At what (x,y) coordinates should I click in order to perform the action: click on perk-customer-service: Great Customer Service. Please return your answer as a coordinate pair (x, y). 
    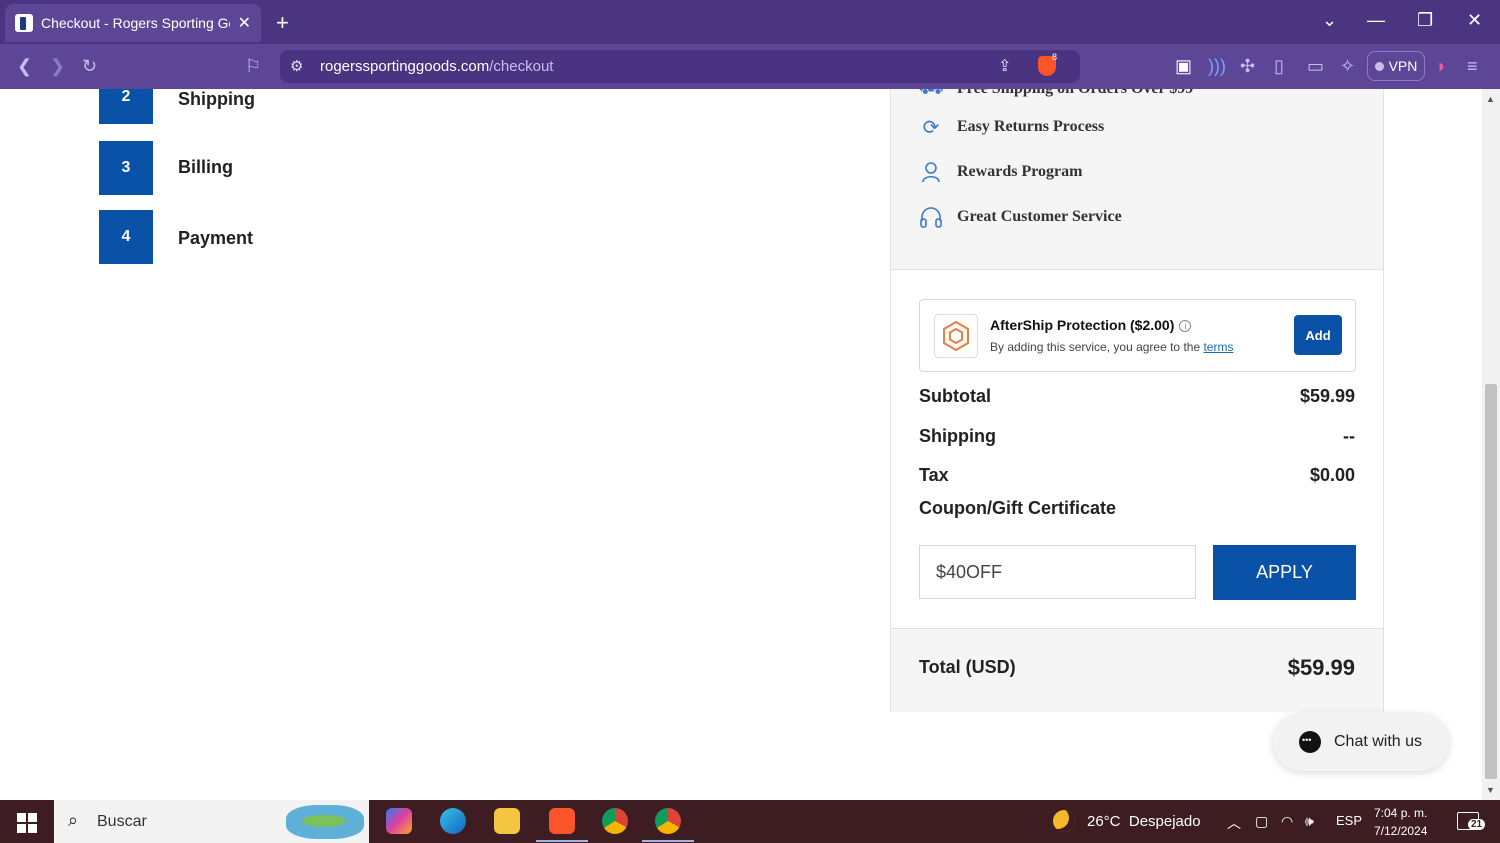
    Looking at the image, I should click on (1019, 217).